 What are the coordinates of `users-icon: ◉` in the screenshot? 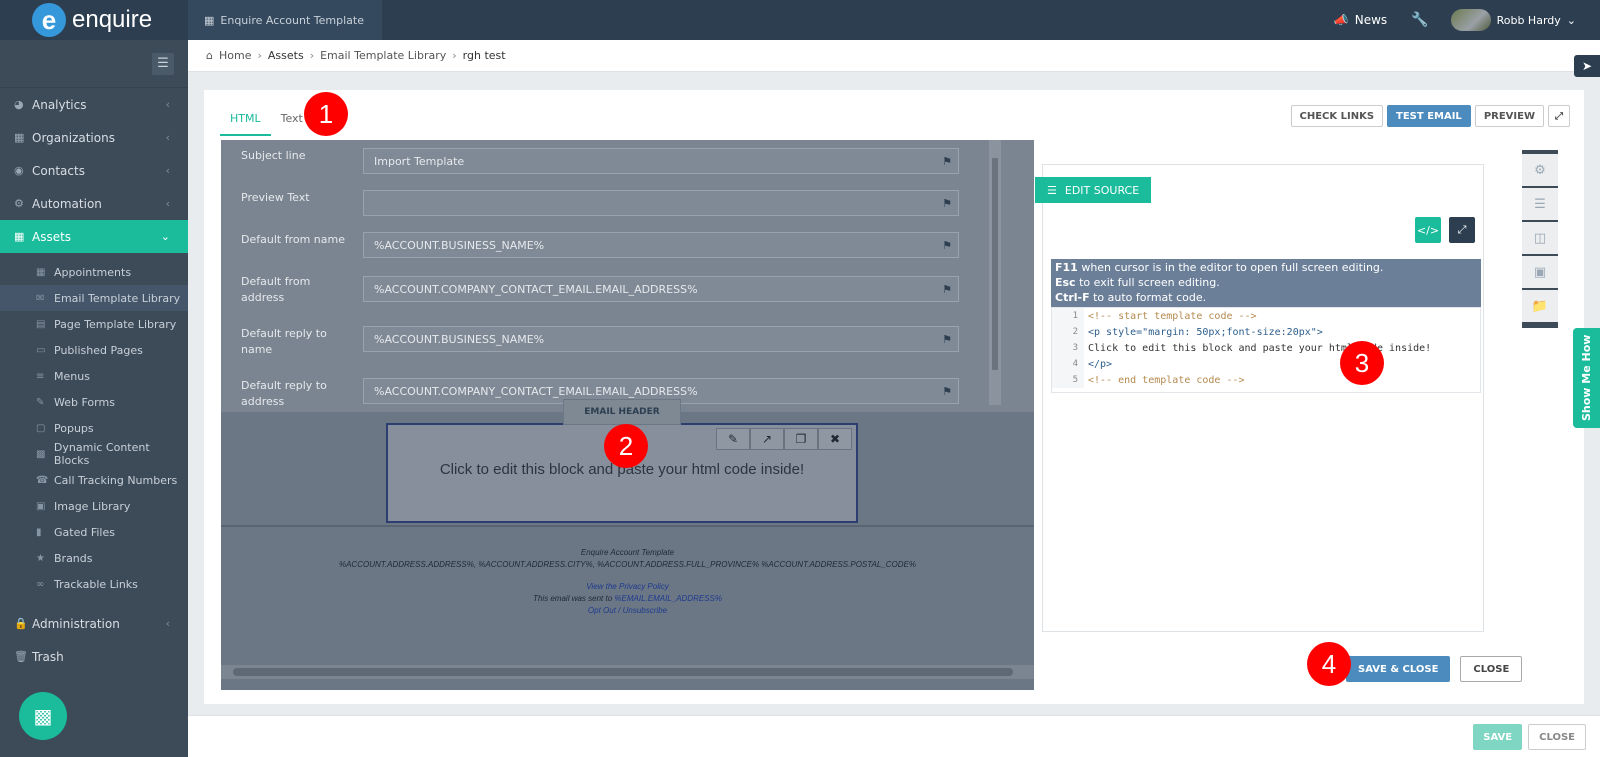 It's located at (19, 170).